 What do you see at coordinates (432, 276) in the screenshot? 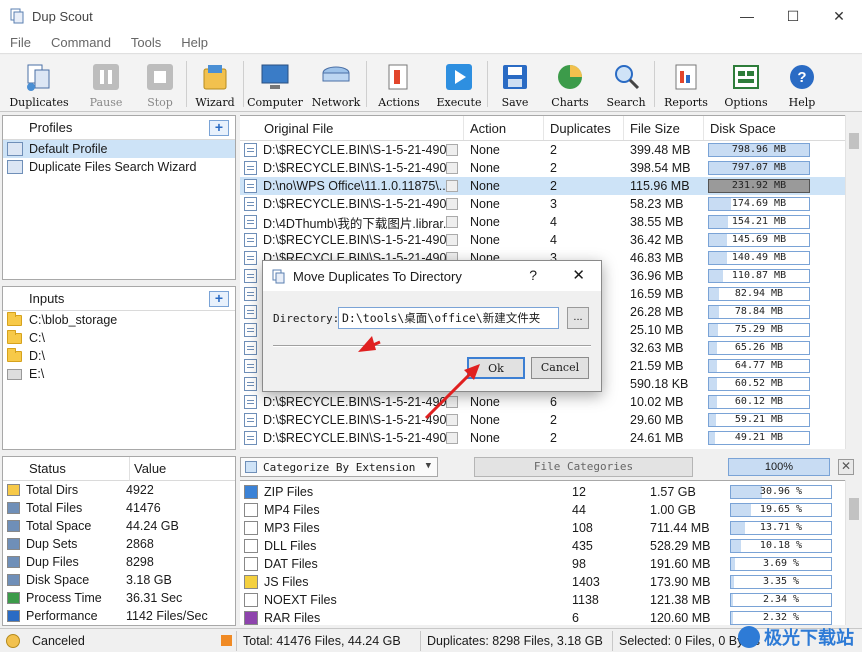
I see `dialog-title-bar: Move Duplicates To Directory ? ✕` at bounding box center [432, 276].